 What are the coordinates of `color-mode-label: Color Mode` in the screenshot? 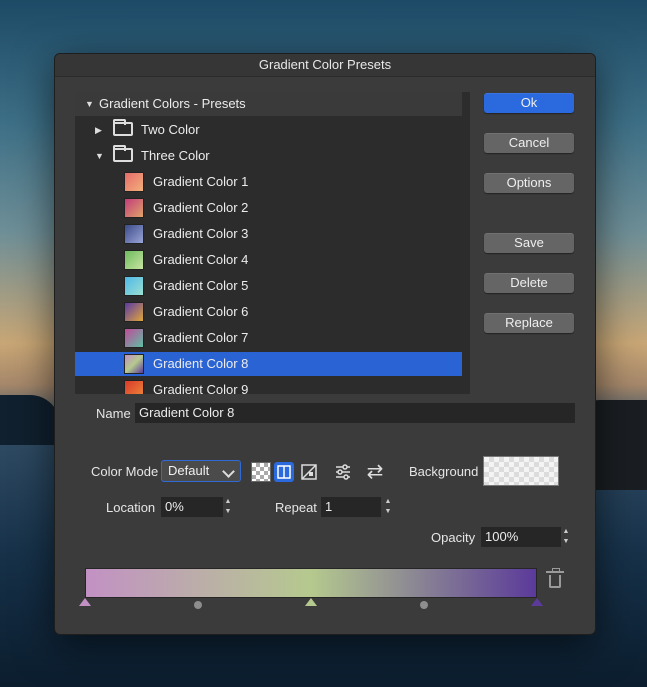 It's located at (125, 471).